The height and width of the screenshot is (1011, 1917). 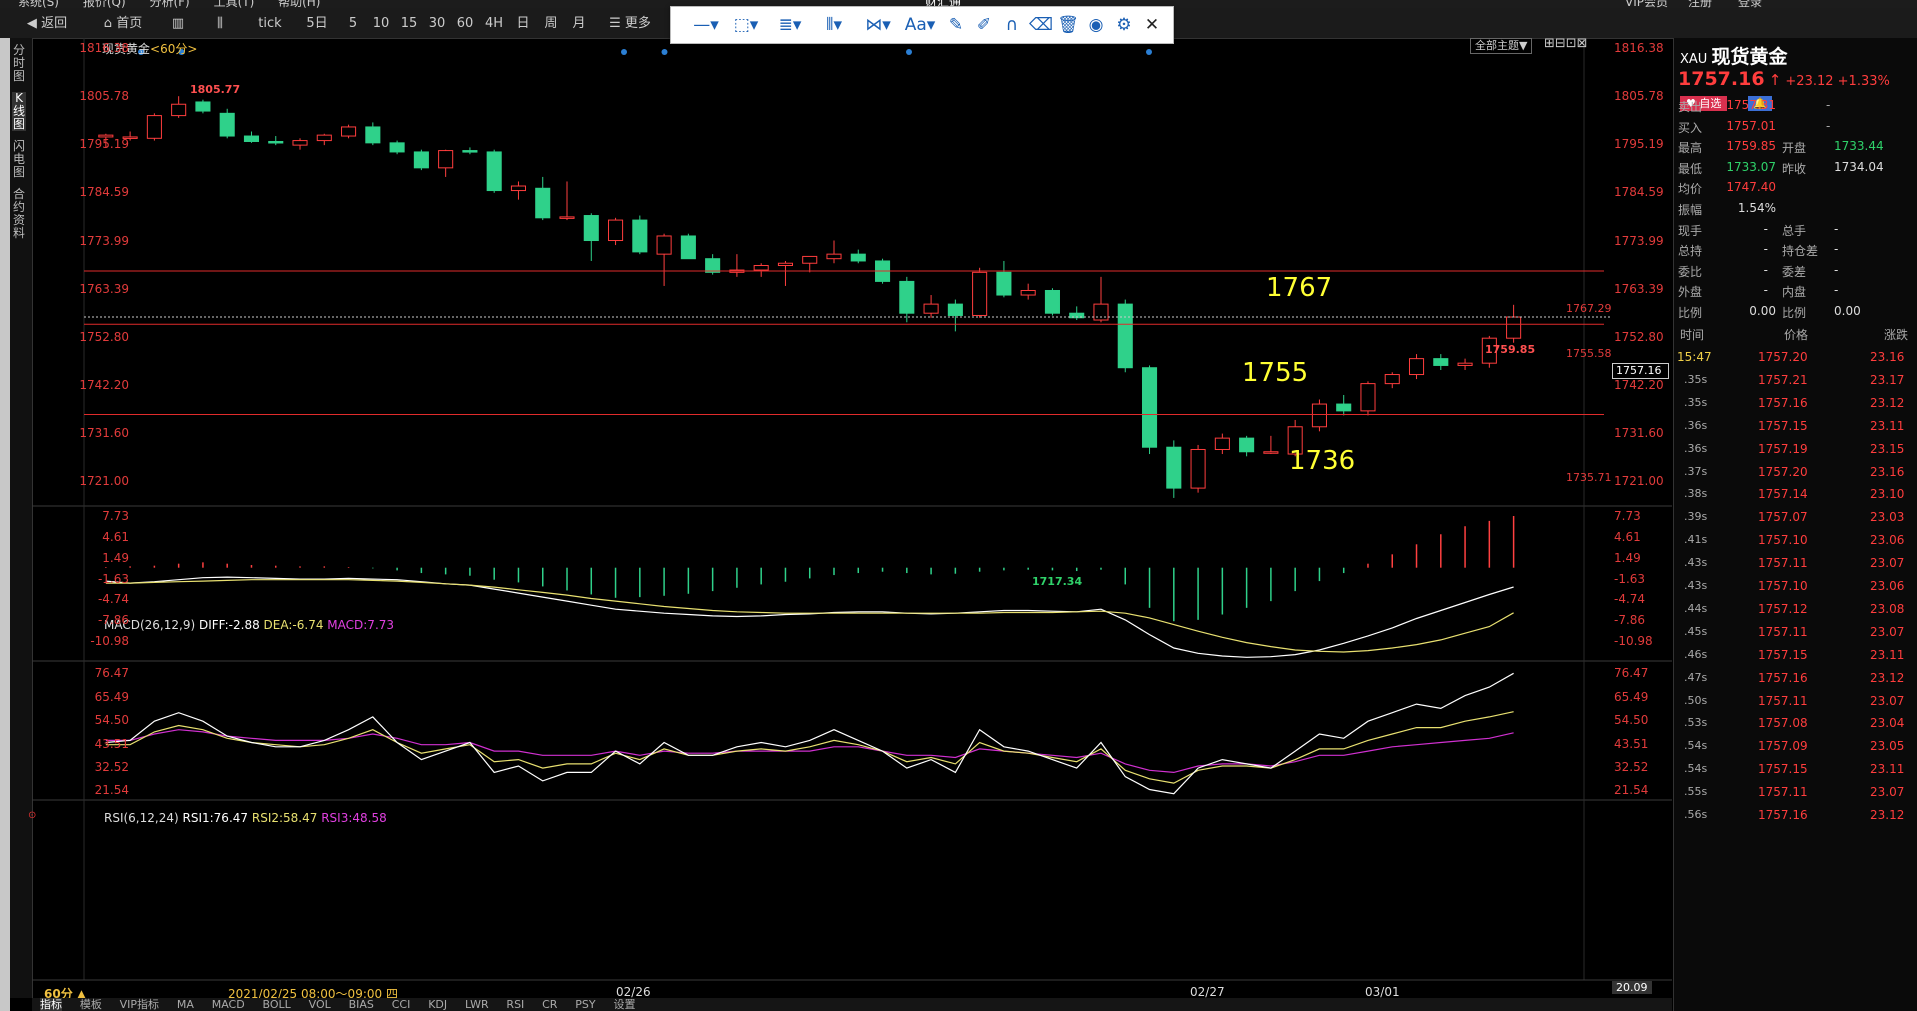 What do you see at coordinates (465, 24) in the screenshot?
I see `period-60: 60` at bounding box center [465, 24].